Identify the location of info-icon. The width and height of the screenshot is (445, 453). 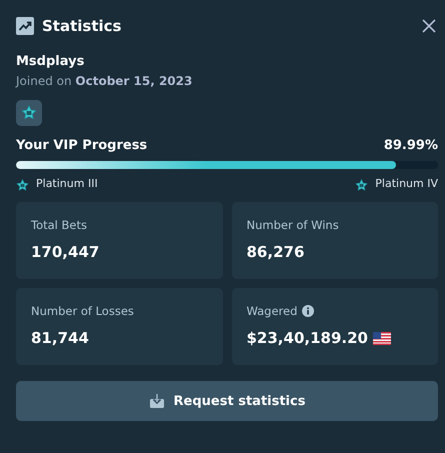
(308, 311).